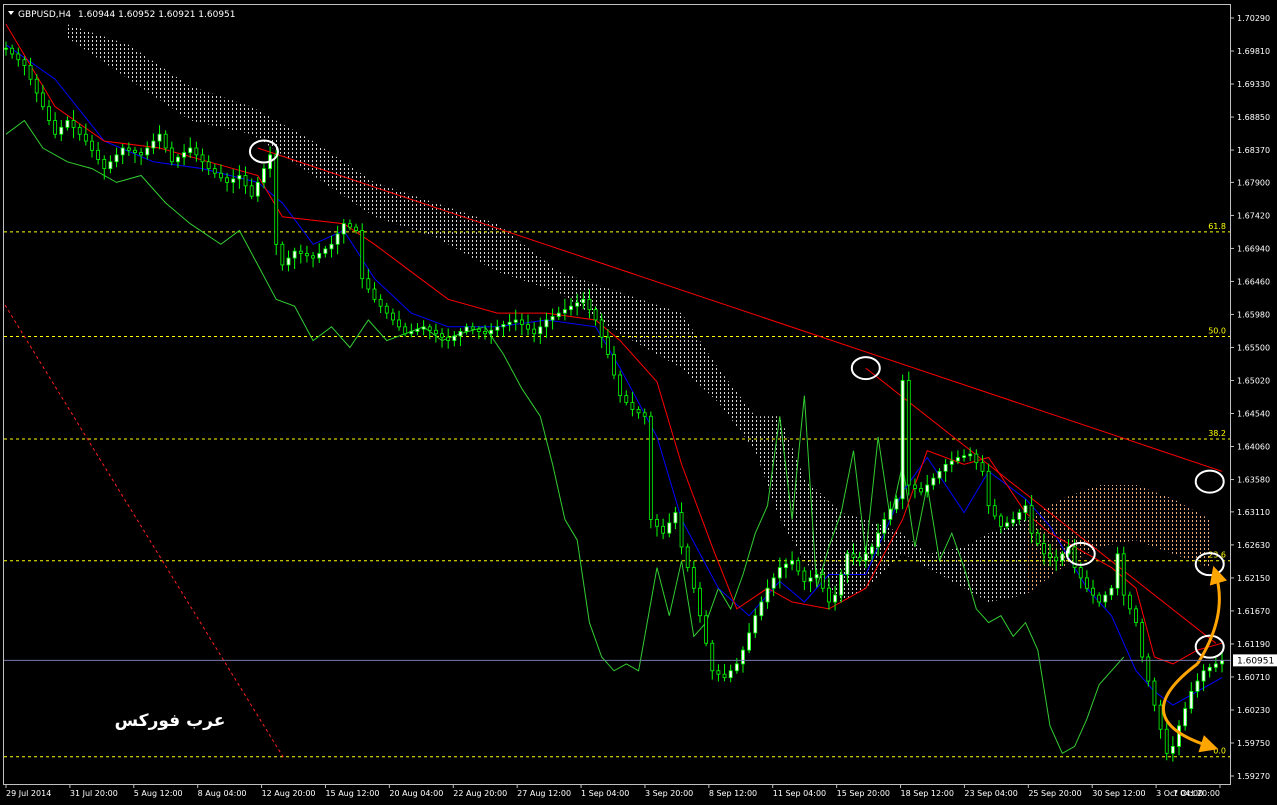 The image size is (1277, 805). I want to click on y-tick-label: 1.65020, so click(1253, 380).